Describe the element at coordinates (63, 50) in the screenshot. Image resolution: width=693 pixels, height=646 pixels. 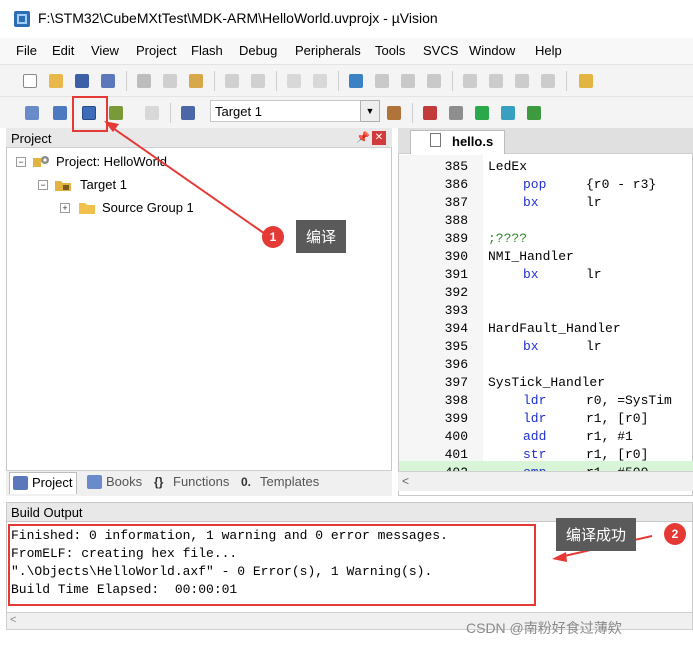
I see `menu-edit: Edit` at that location.